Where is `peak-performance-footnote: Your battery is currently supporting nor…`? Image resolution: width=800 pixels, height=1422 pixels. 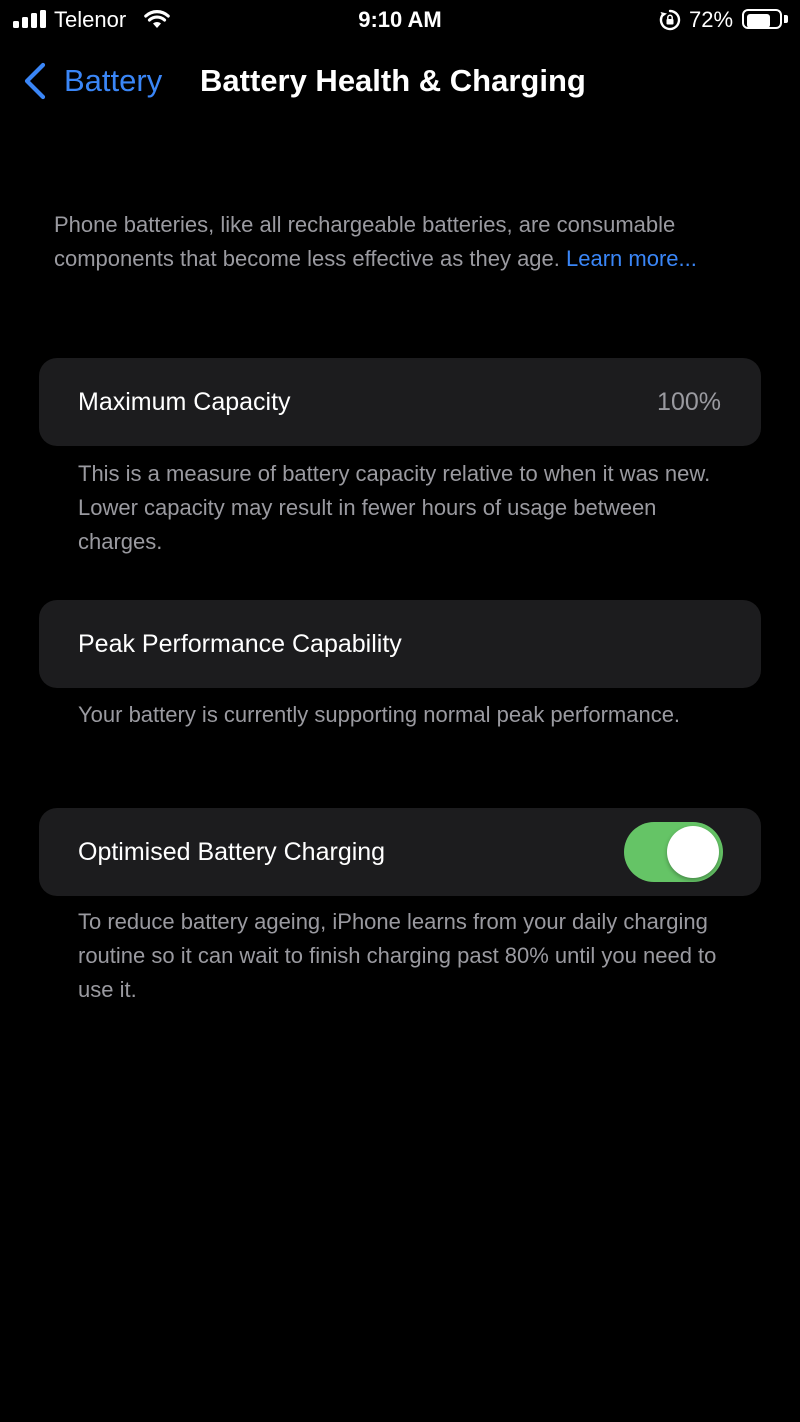
peak-performance-footnote: Your battery is currently supporting nor… is located at coordinates (379, 714).